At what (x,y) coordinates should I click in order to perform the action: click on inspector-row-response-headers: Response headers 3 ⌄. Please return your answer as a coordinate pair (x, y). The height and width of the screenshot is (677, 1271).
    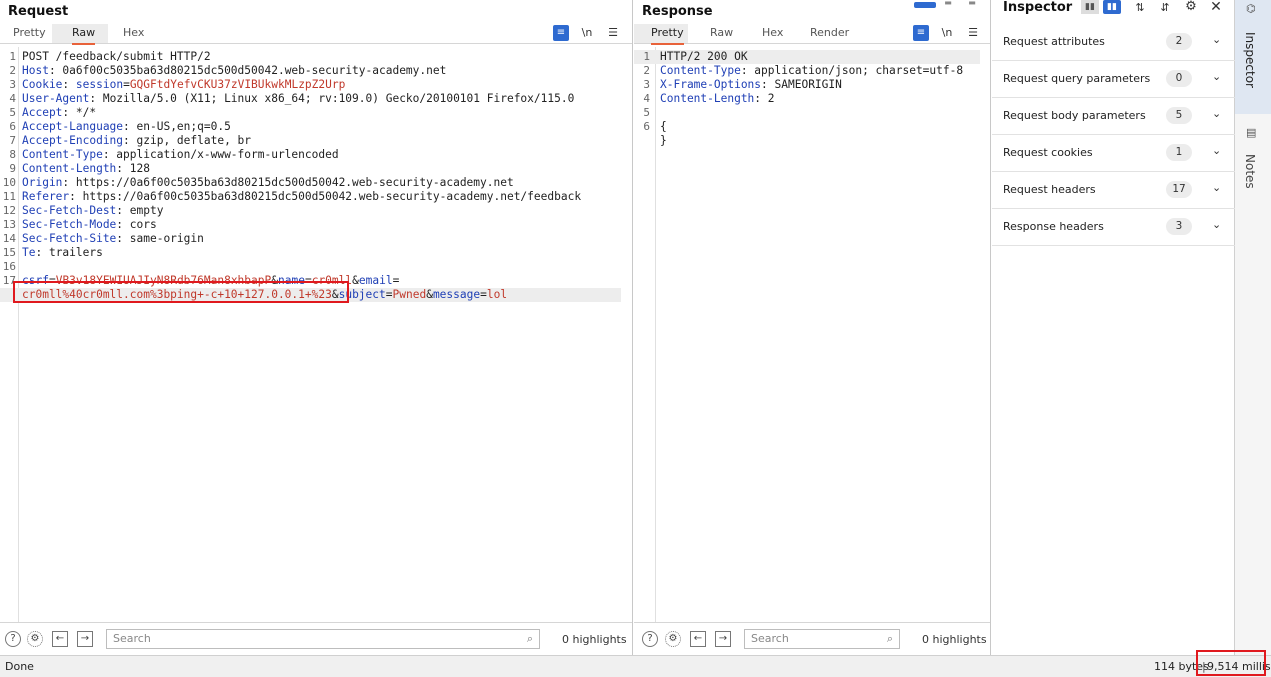
    Looking at the image, I should click on (1113, 227).